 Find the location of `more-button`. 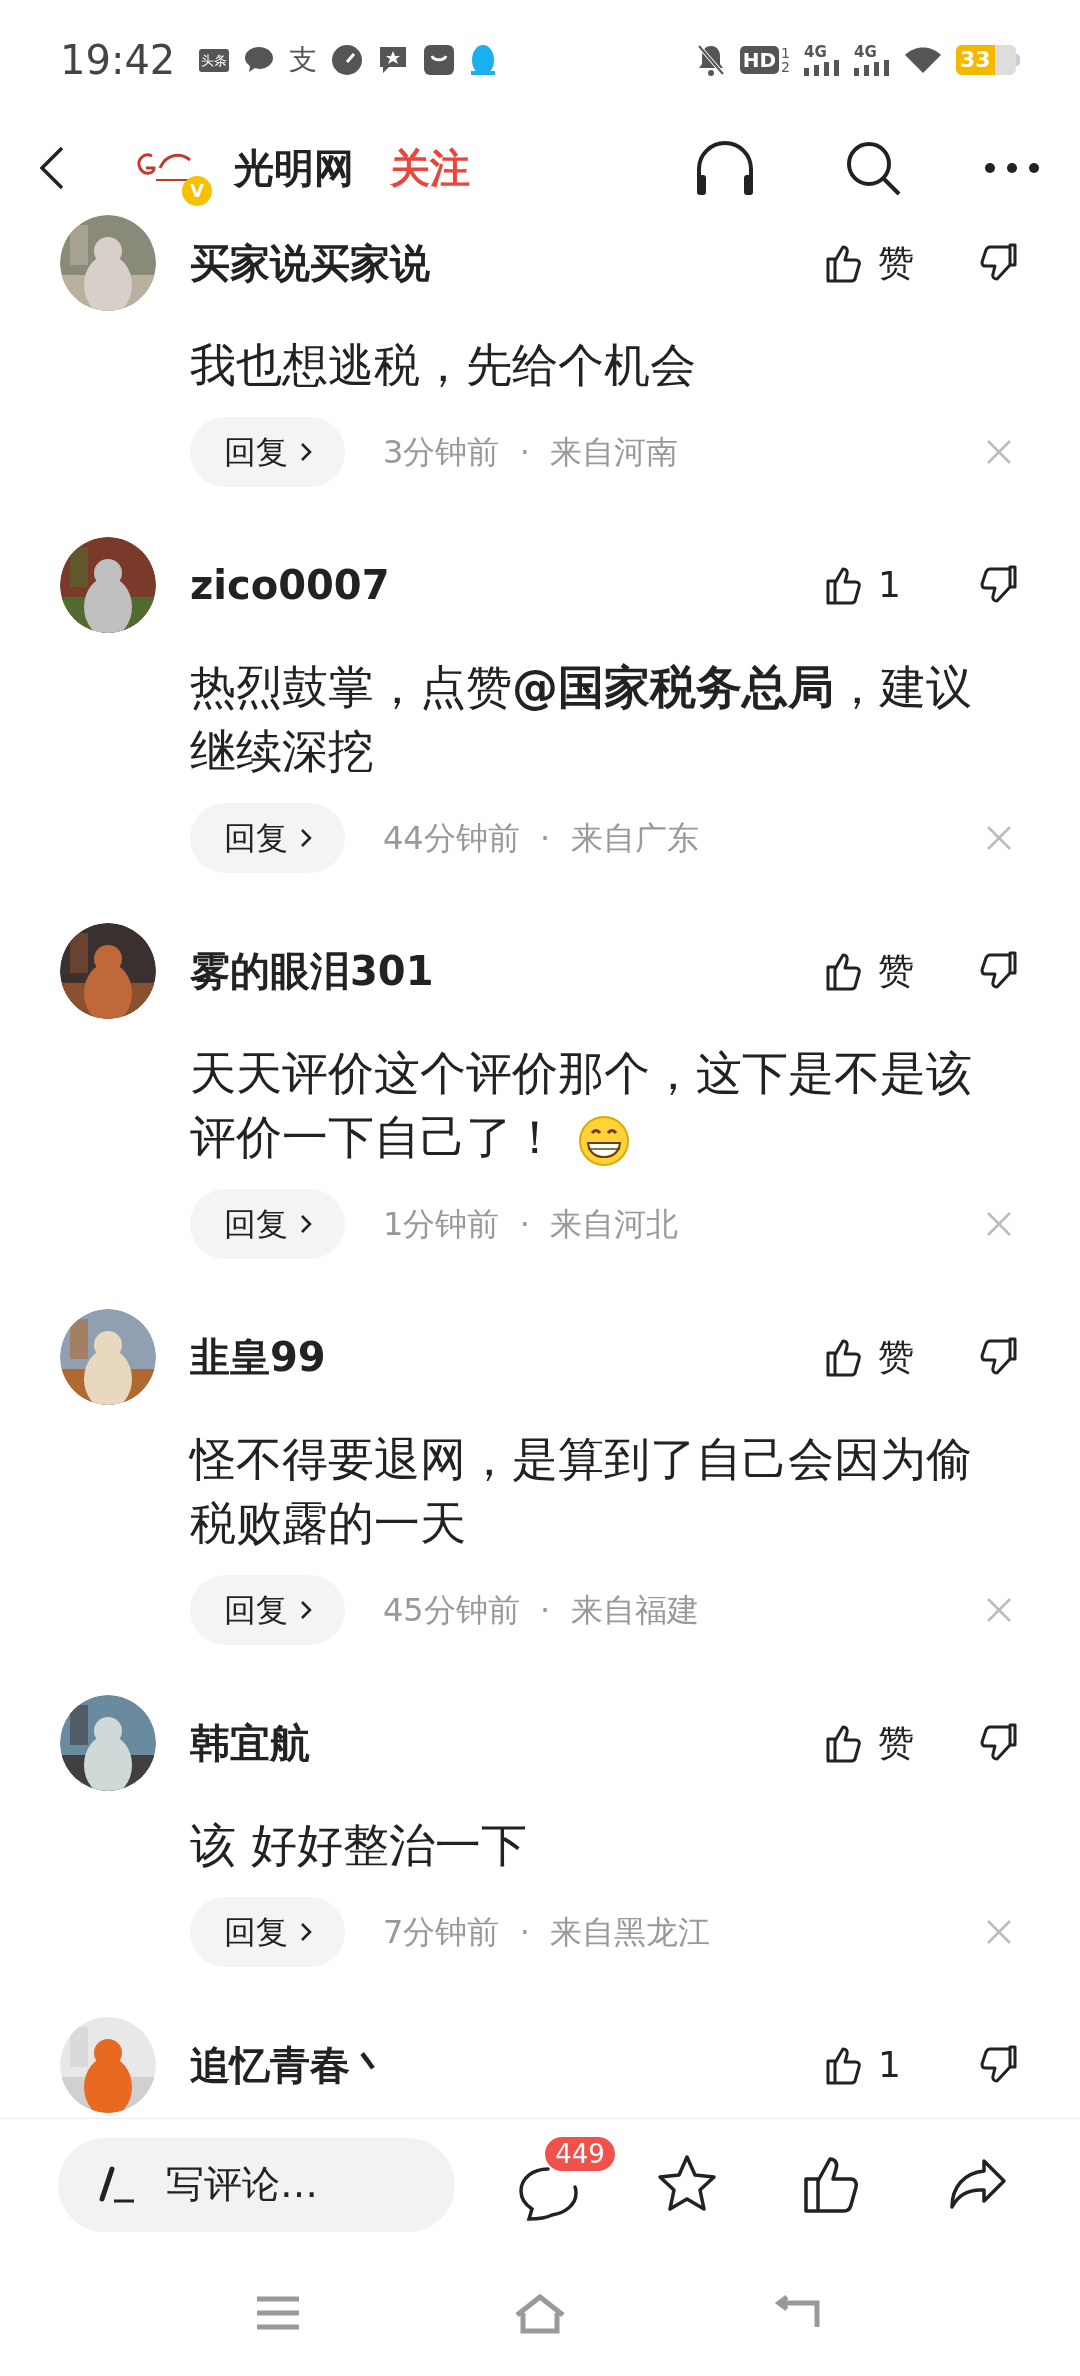

more-button is located at coordinates (1012, 167).